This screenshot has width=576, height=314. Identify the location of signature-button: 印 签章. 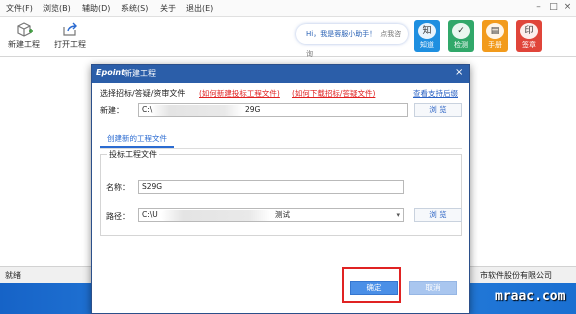
(529, 36).